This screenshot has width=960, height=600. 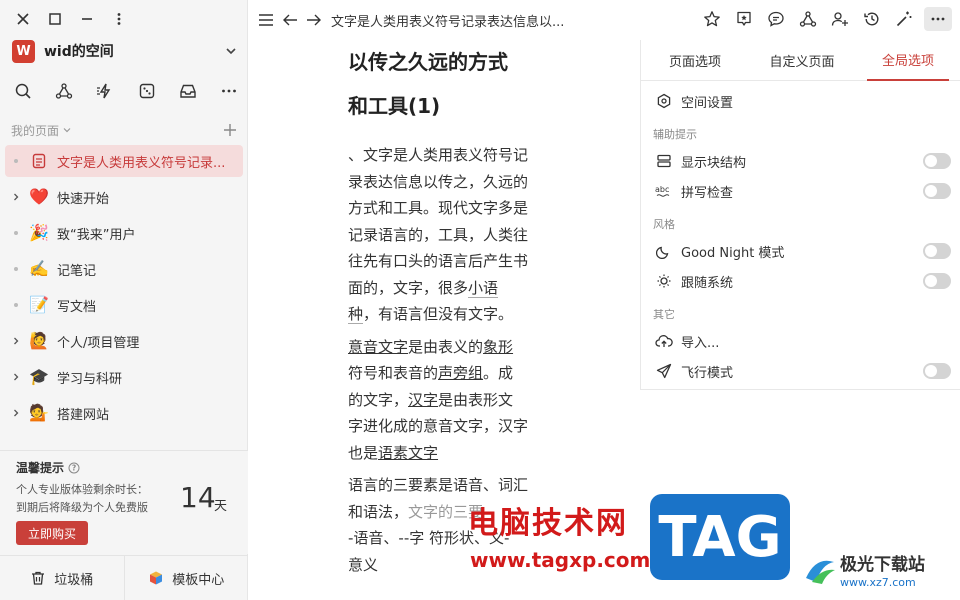 What do you see at coordinates (937, 251) in the screenshot?
I see `good-night-toggle` at bounding box center [937, 251].